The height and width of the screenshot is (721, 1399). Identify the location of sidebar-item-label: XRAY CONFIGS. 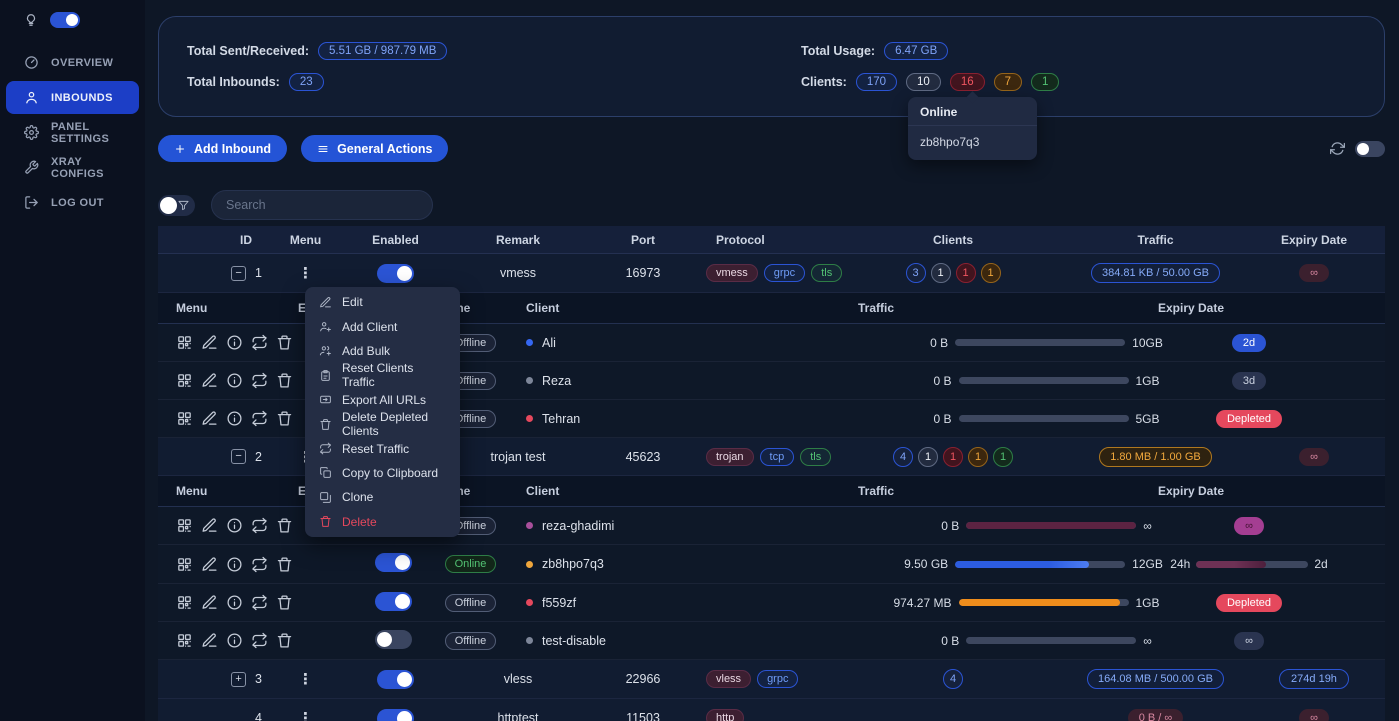
(77, 167).